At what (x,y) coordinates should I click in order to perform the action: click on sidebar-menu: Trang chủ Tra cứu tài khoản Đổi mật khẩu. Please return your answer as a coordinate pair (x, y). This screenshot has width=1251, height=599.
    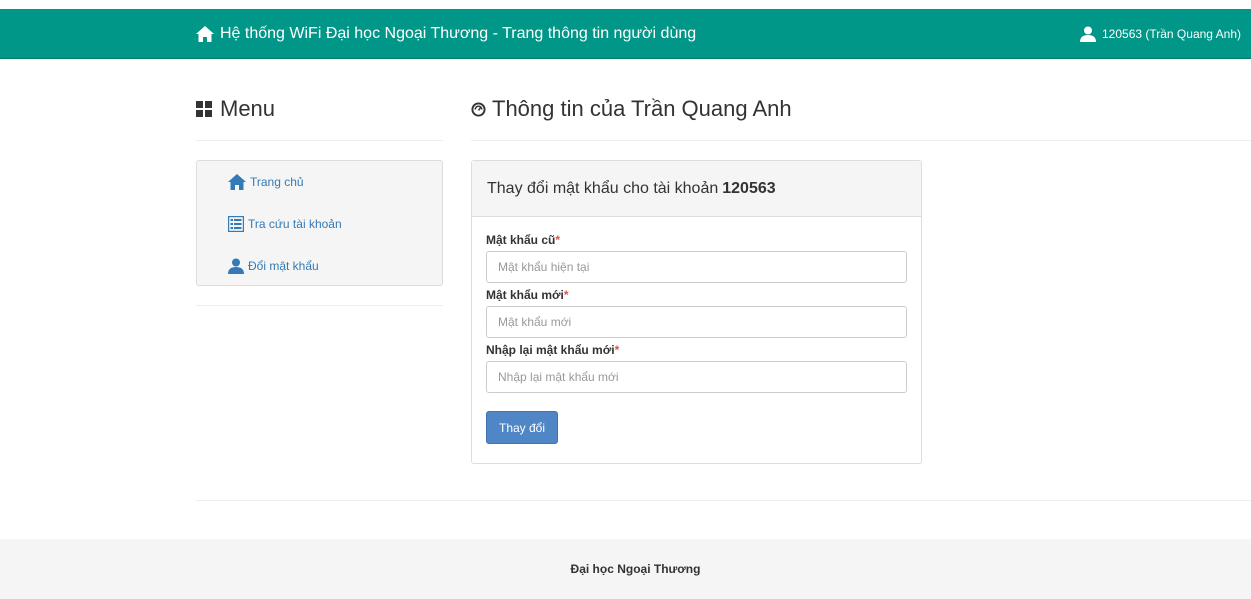
    Looking at the image, I should click on (319, 223).